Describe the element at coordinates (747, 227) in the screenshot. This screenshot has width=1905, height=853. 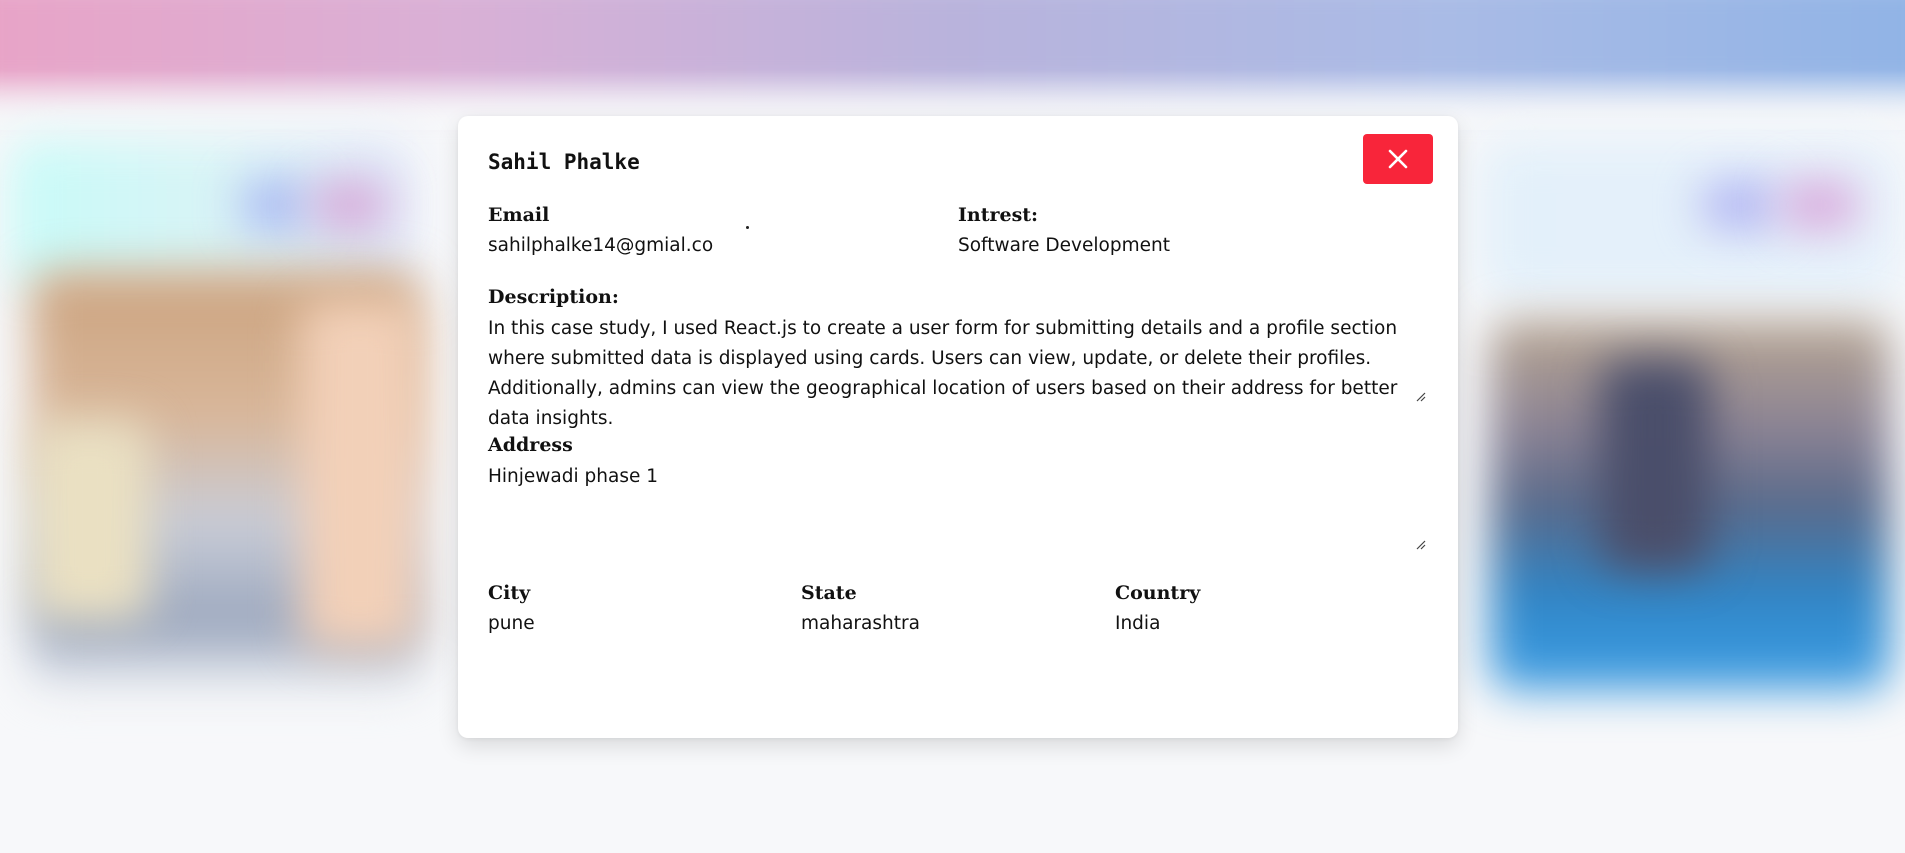
I see `dot-mark` at that location.